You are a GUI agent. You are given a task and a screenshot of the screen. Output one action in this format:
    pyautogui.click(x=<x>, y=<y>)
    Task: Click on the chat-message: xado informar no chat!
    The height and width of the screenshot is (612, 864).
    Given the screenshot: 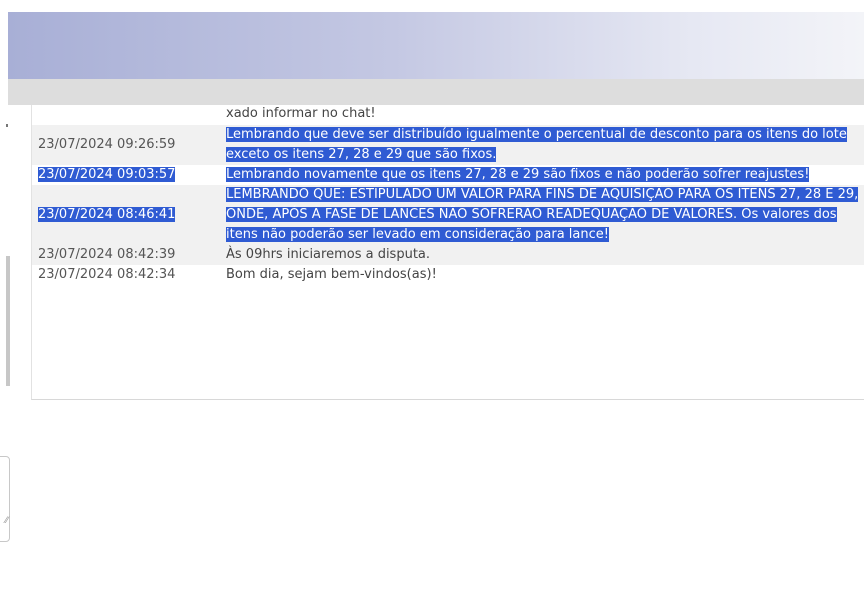 What is the action you would take?
    pyautogui.click(x=542, y=115)
    